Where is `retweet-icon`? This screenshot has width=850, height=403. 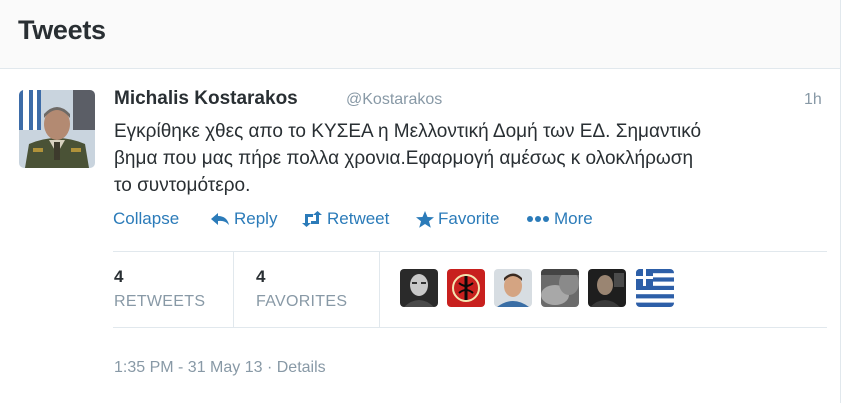
retweet-icon is located at coordinates (312, 219).